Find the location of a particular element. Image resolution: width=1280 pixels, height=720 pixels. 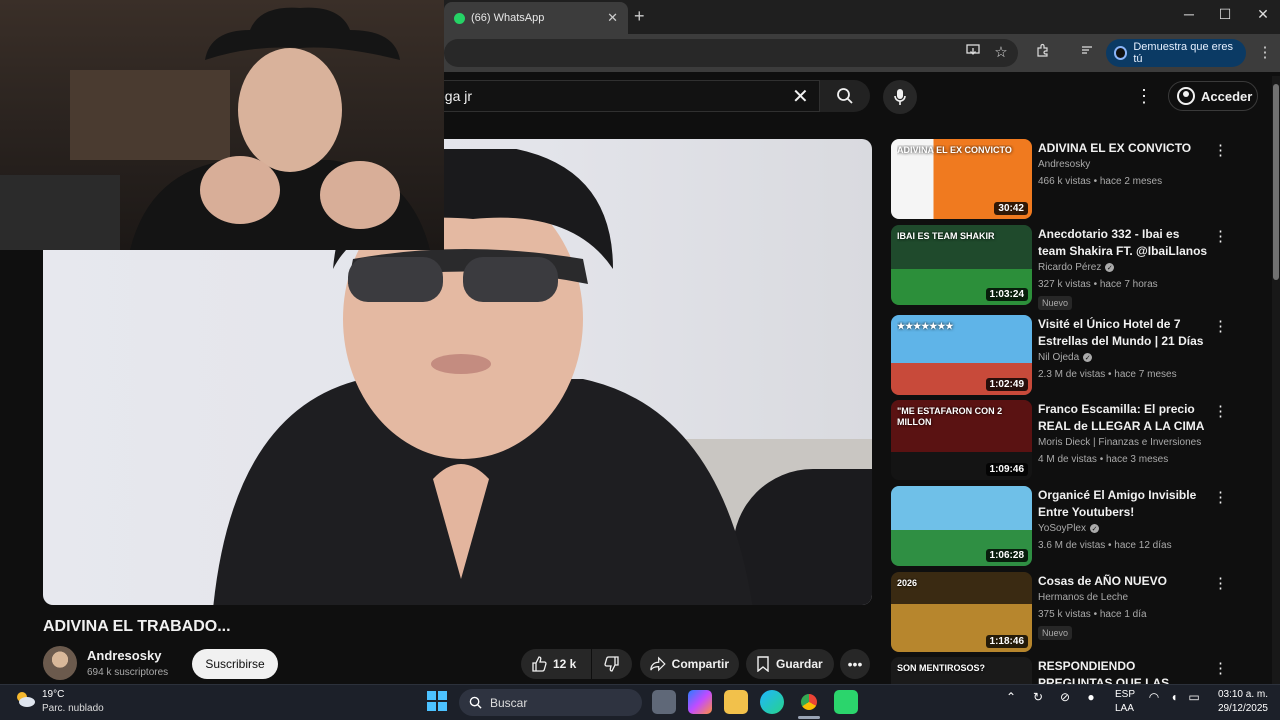

clear-search-icon: ✕ is located at coordinates (800, 96).